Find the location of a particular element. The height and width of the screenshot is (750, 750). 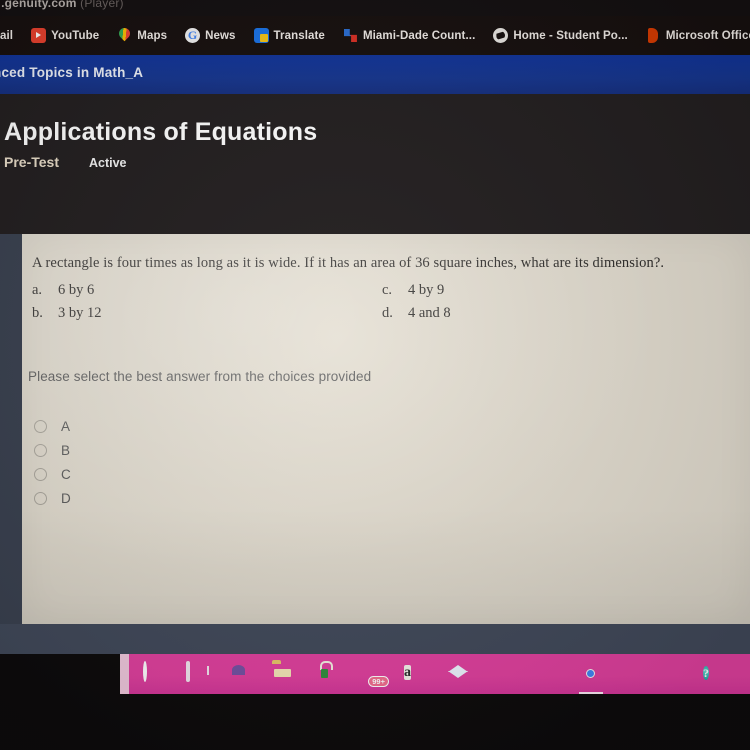

answer-option-label: C is located at coordinates (66, 474).